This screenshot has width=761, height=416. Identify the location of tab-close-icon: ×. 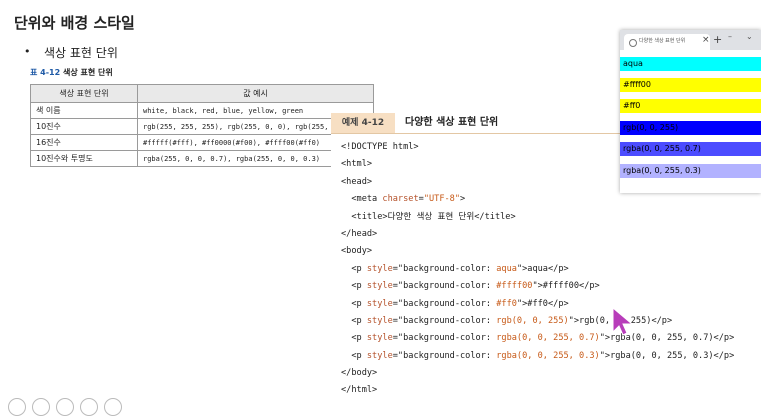
(706, 40).